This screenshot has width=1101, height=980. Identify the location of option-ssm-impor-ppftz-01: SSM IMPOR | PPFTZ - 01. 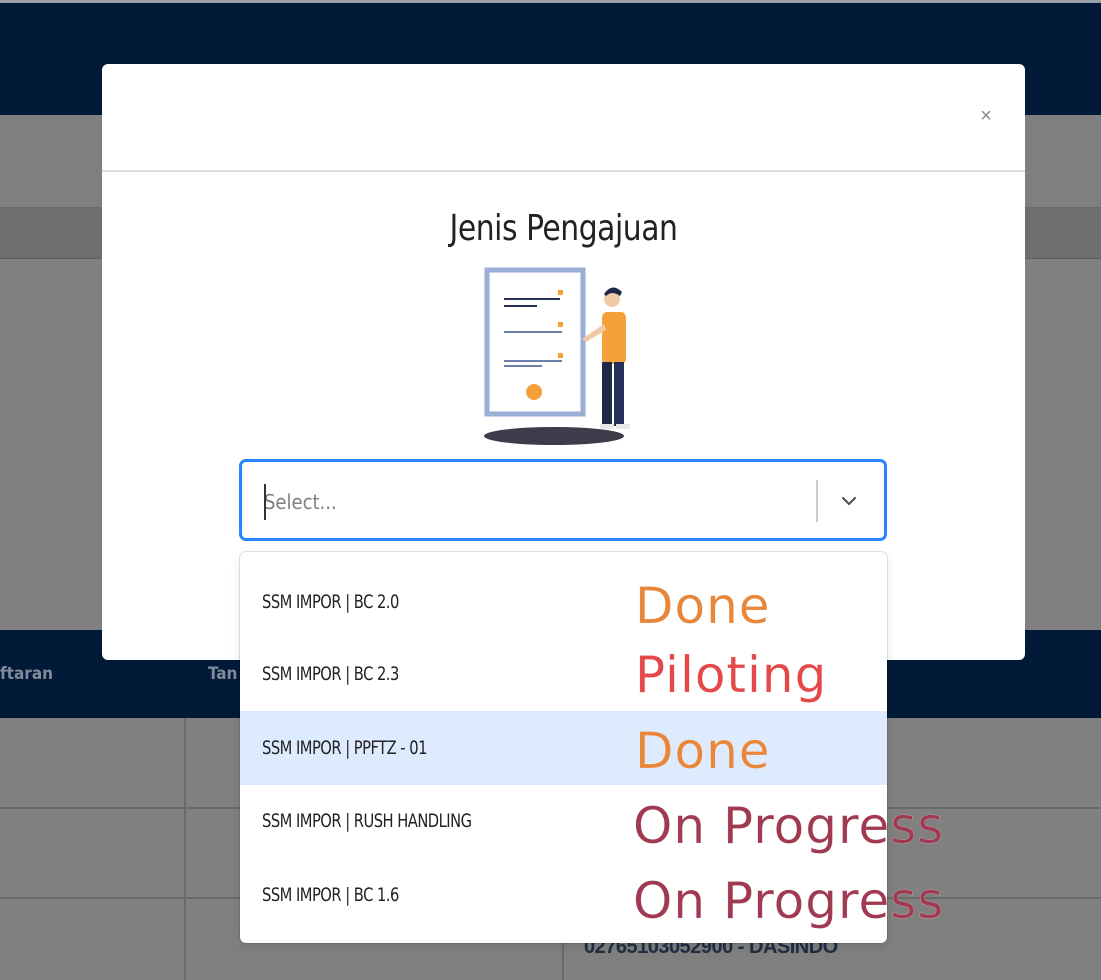
(563, 748).